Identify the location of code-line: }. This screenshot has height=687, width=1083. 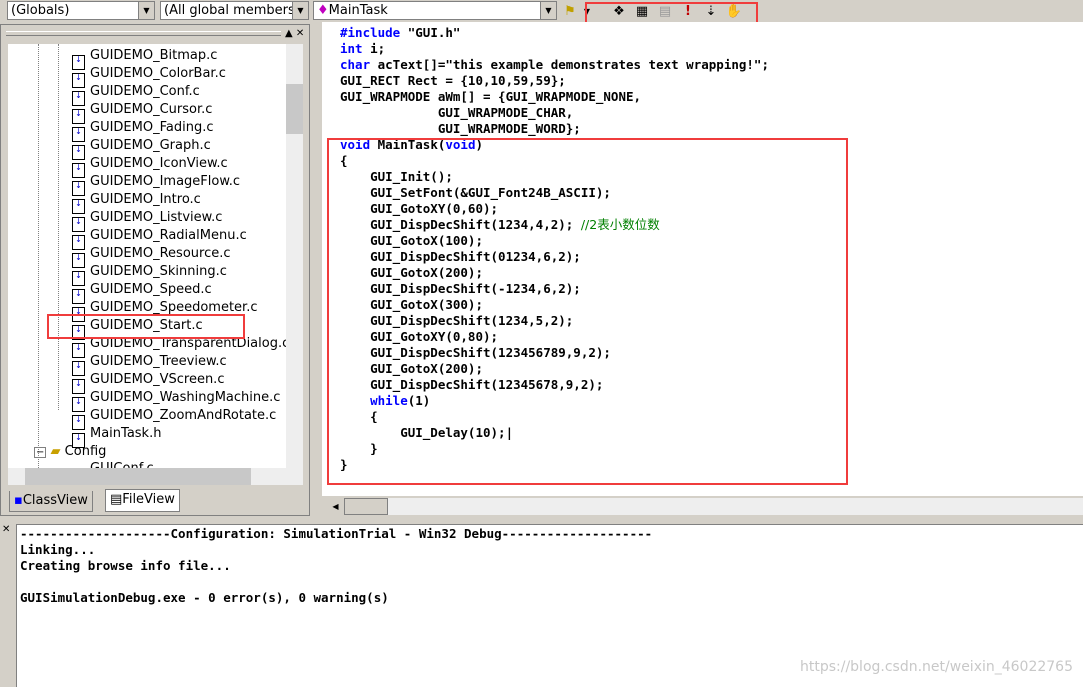
(359, 449).